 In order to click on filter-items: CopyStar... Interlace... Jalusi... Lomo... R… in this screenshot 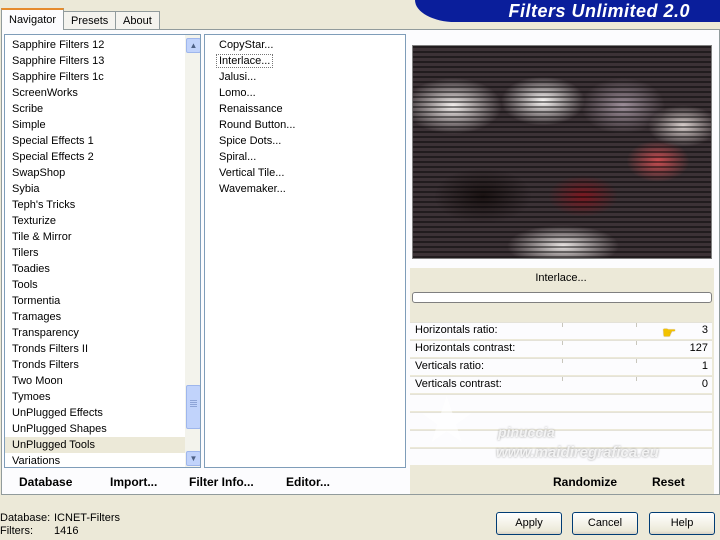, I will do `click(305, 117)`.